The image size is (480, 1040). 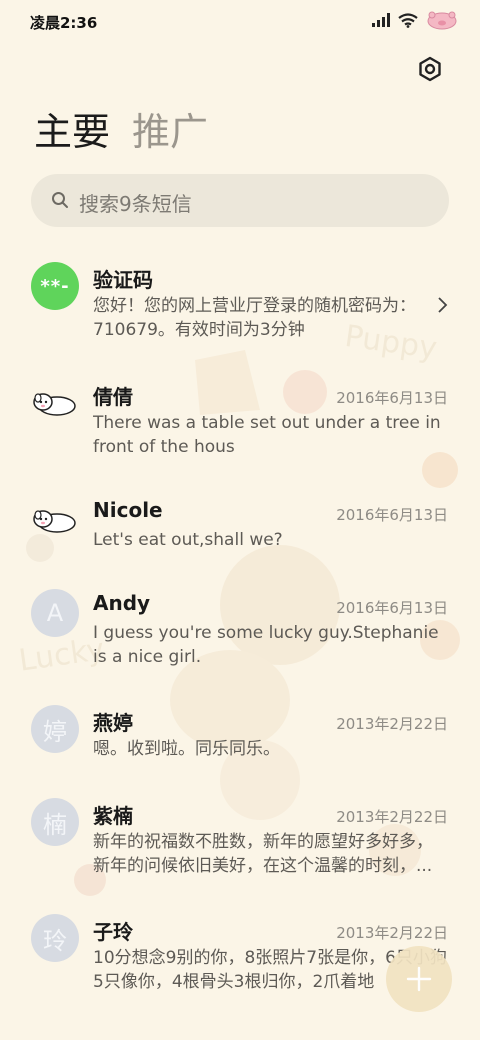 I want to click on wifi-icon, so click(x=408, y=20).